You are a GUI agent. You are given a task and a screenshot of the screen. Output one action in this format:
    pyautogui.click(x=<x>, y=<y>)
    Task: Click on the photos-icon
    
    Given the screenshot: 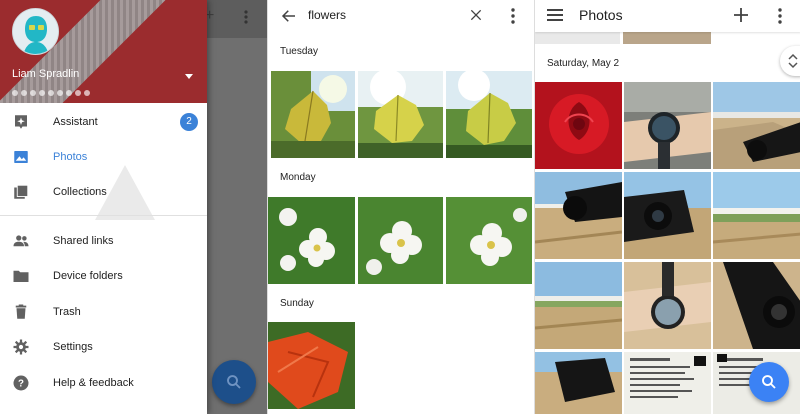 What is the action you would take?
    pyautogui.click(x=21, y=156)
    